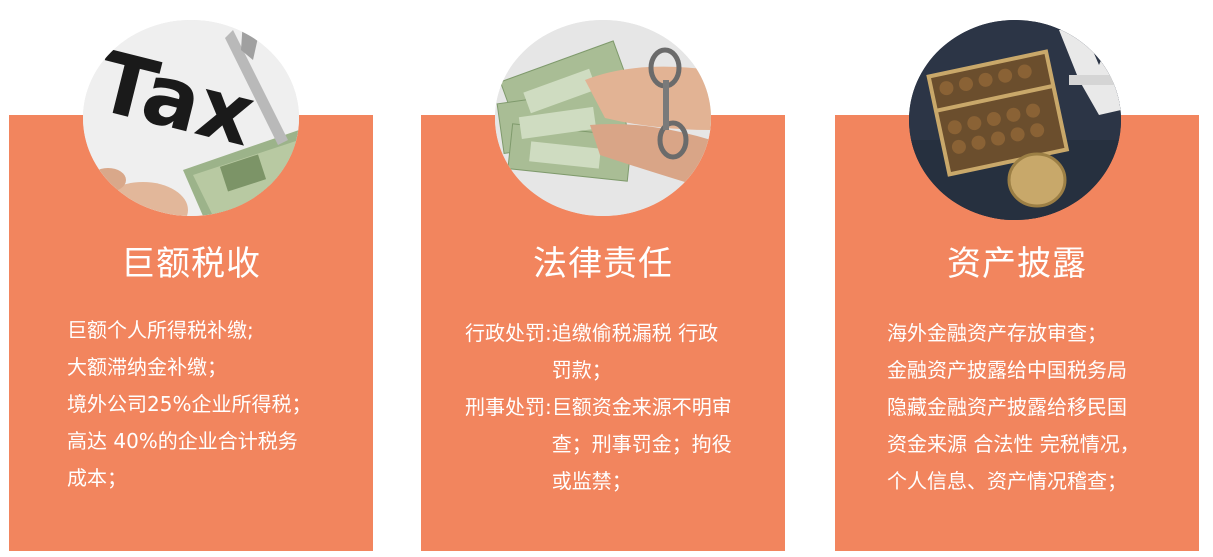 This screenshot has height=557, width=1213. What do you see at coordinates (1007, 370) in the screenshot?
I see `list-item: 金融资产披露给中国税务局` at bounding box center [1007, 370].